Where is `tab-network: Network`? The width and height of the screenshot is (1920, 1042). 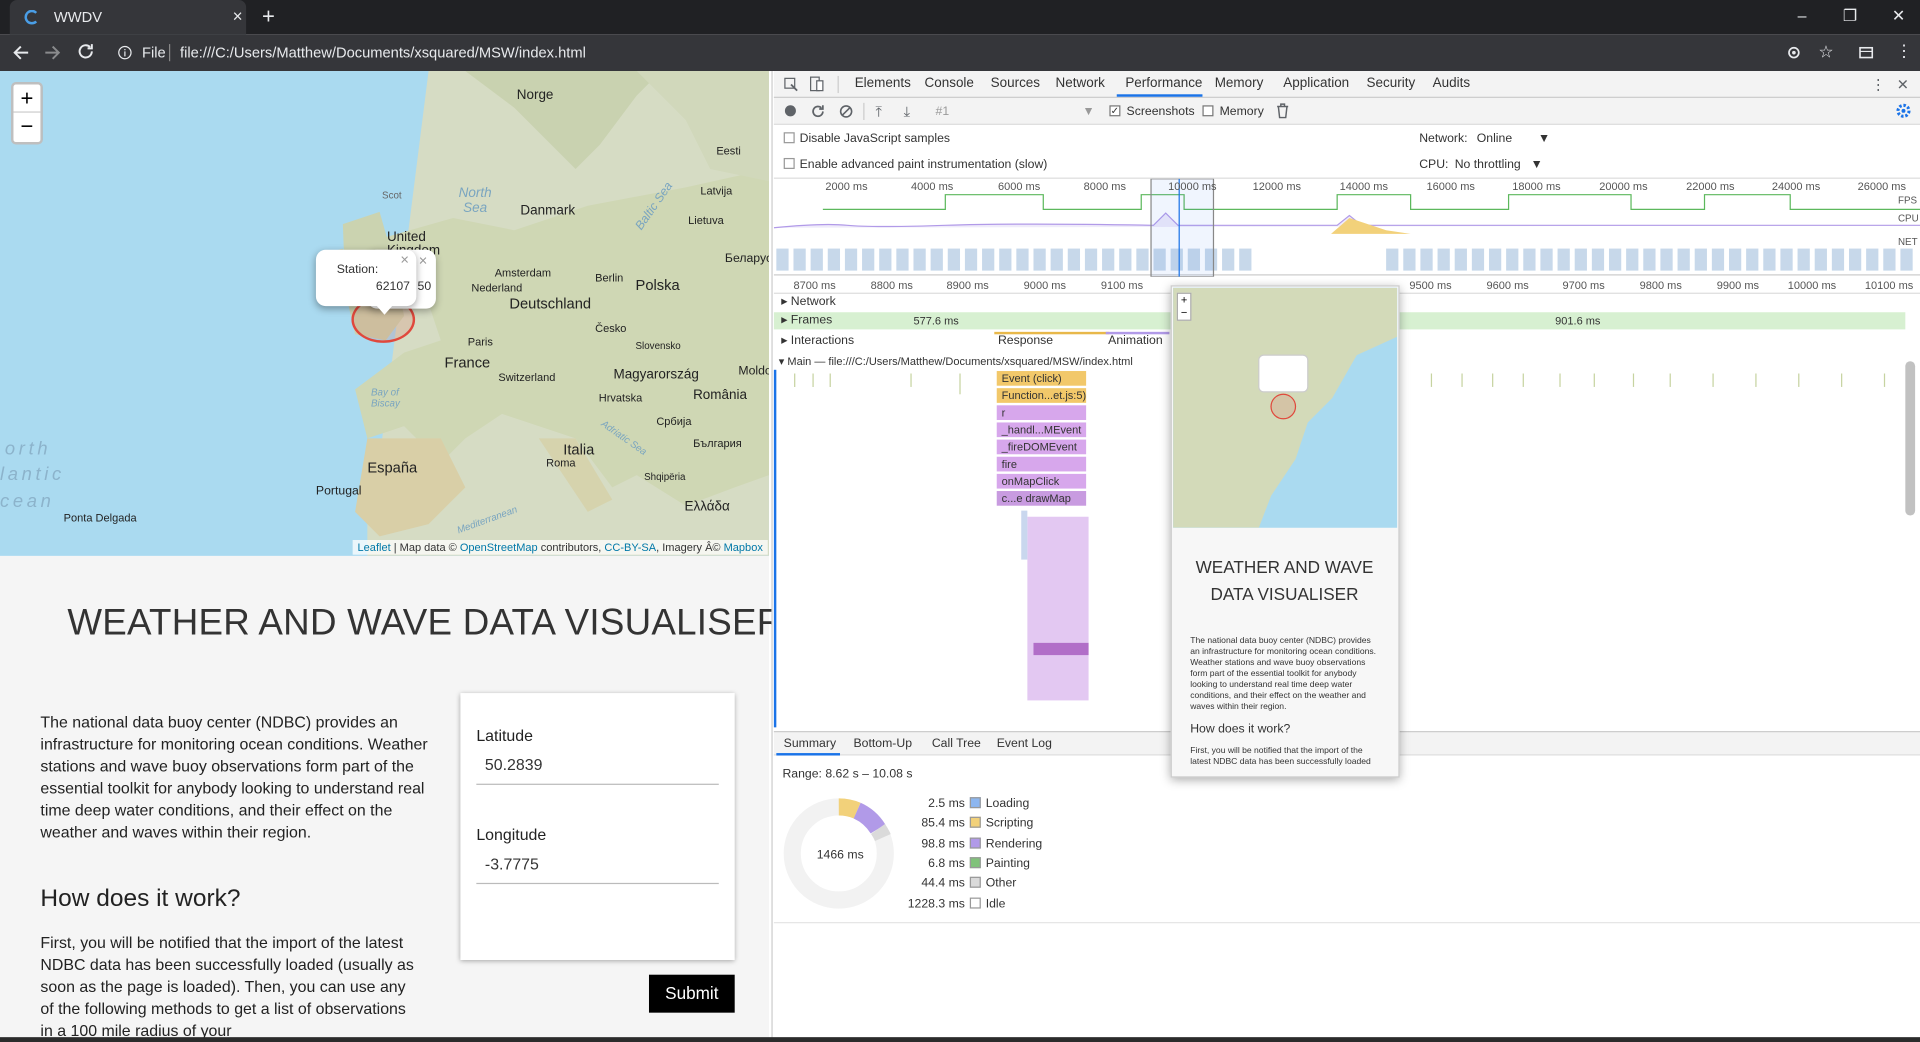
tab-network: Network is located at coordinates (1080, 83).